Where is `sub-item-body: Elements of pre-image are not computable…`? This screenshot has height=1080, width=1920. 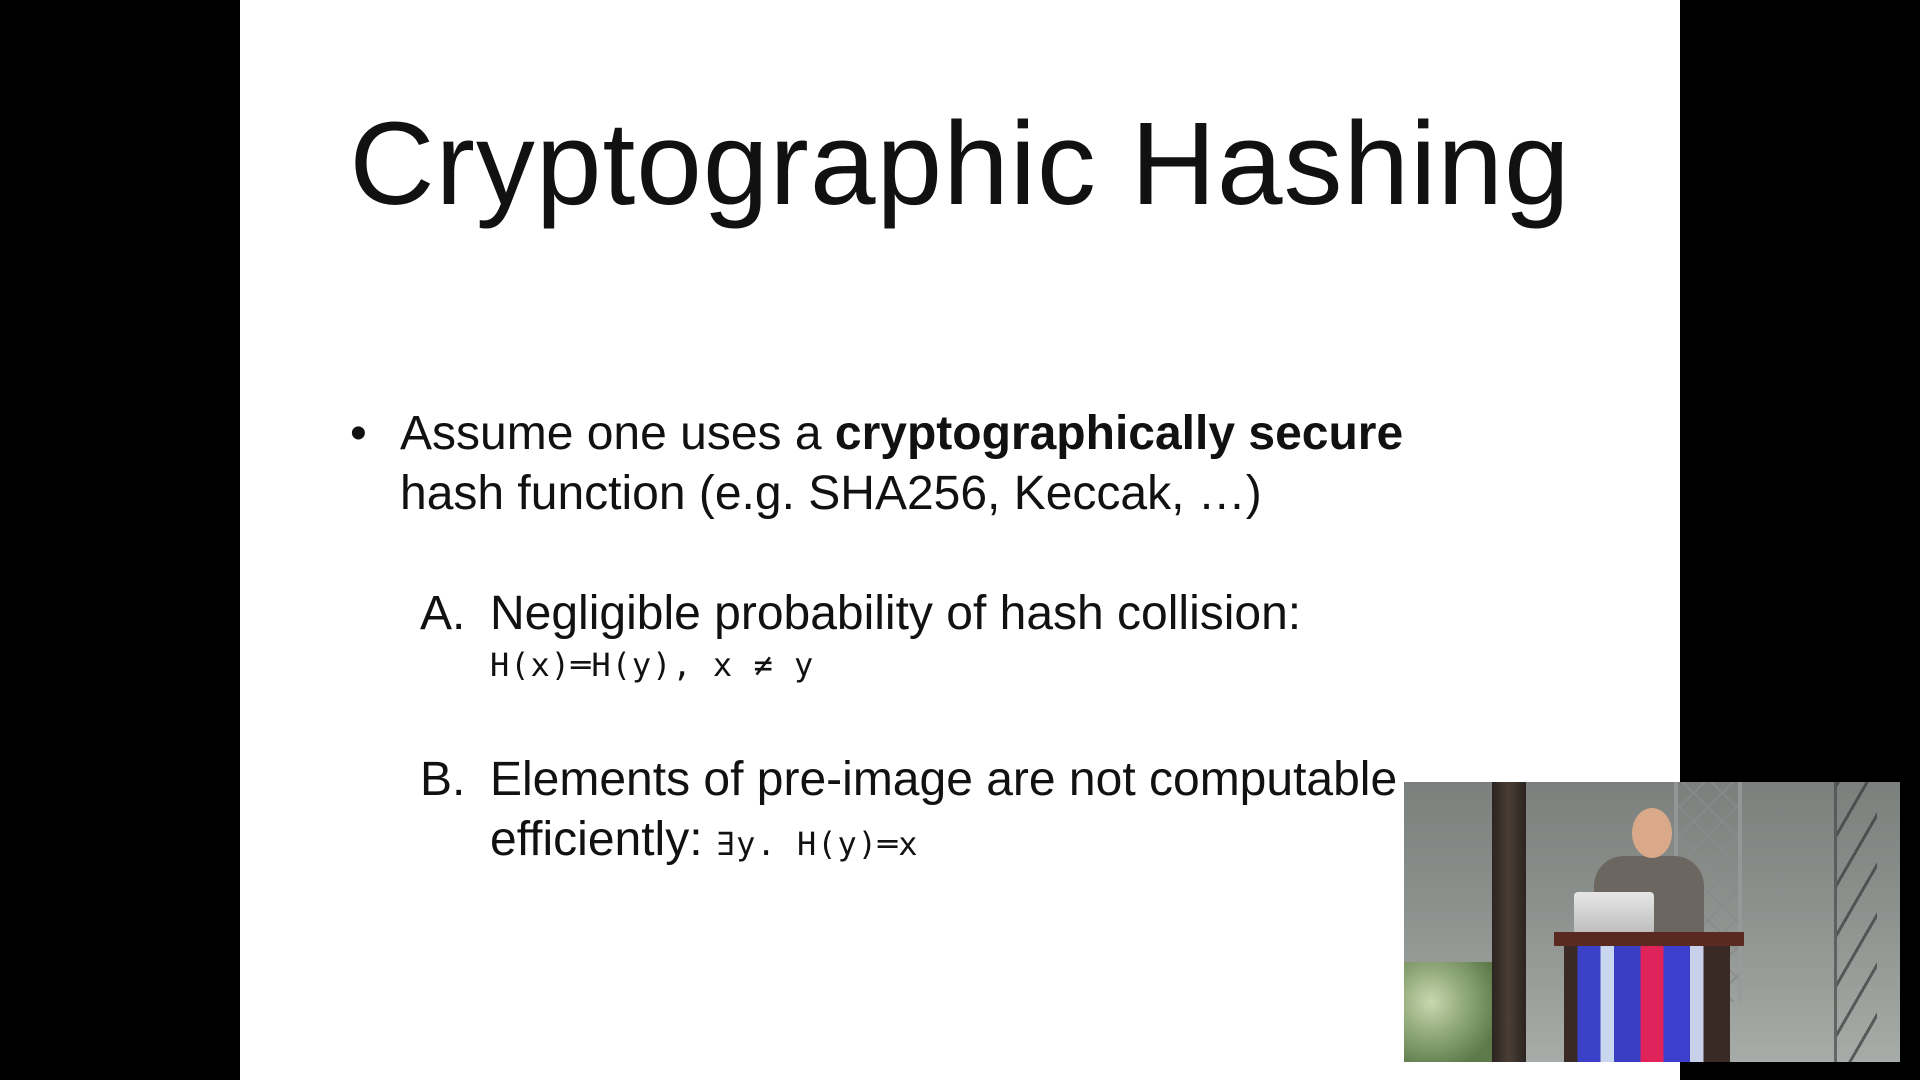 sub-item-body: Elements of pre-image are not computable… is located at coordinates (1020, 812).